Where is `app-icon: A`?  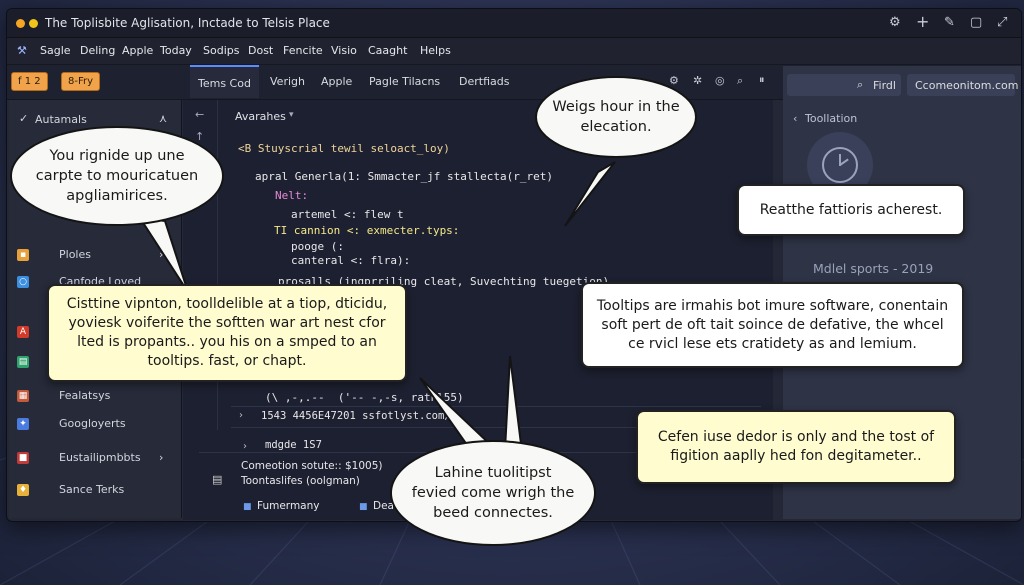 app-icon: A is located at coordinates (23, 332).